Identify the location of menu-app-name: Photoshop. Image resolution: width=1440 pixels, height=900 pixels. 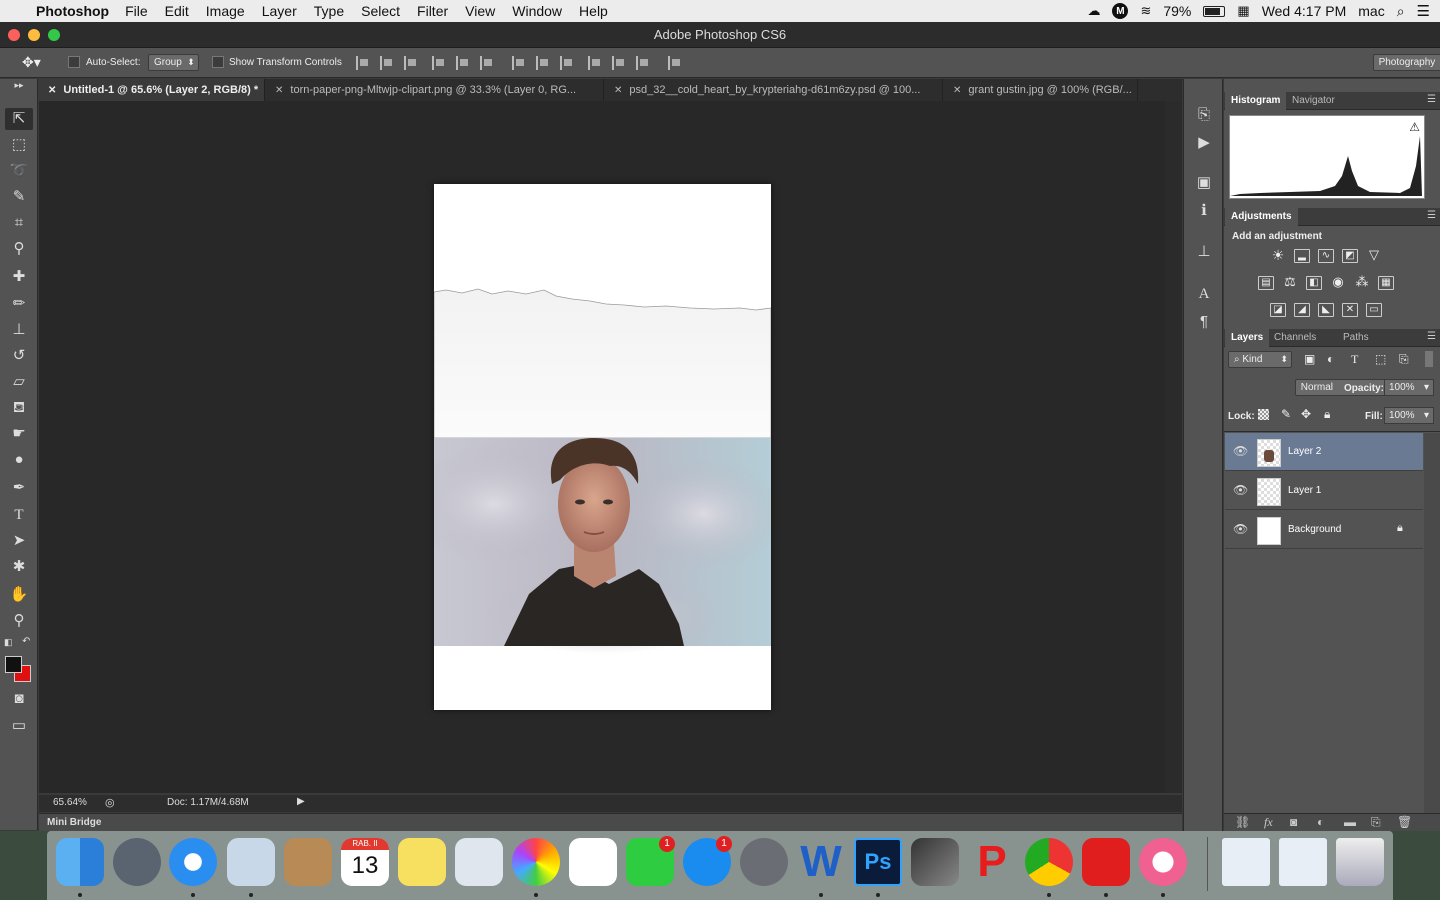
(72, 11).